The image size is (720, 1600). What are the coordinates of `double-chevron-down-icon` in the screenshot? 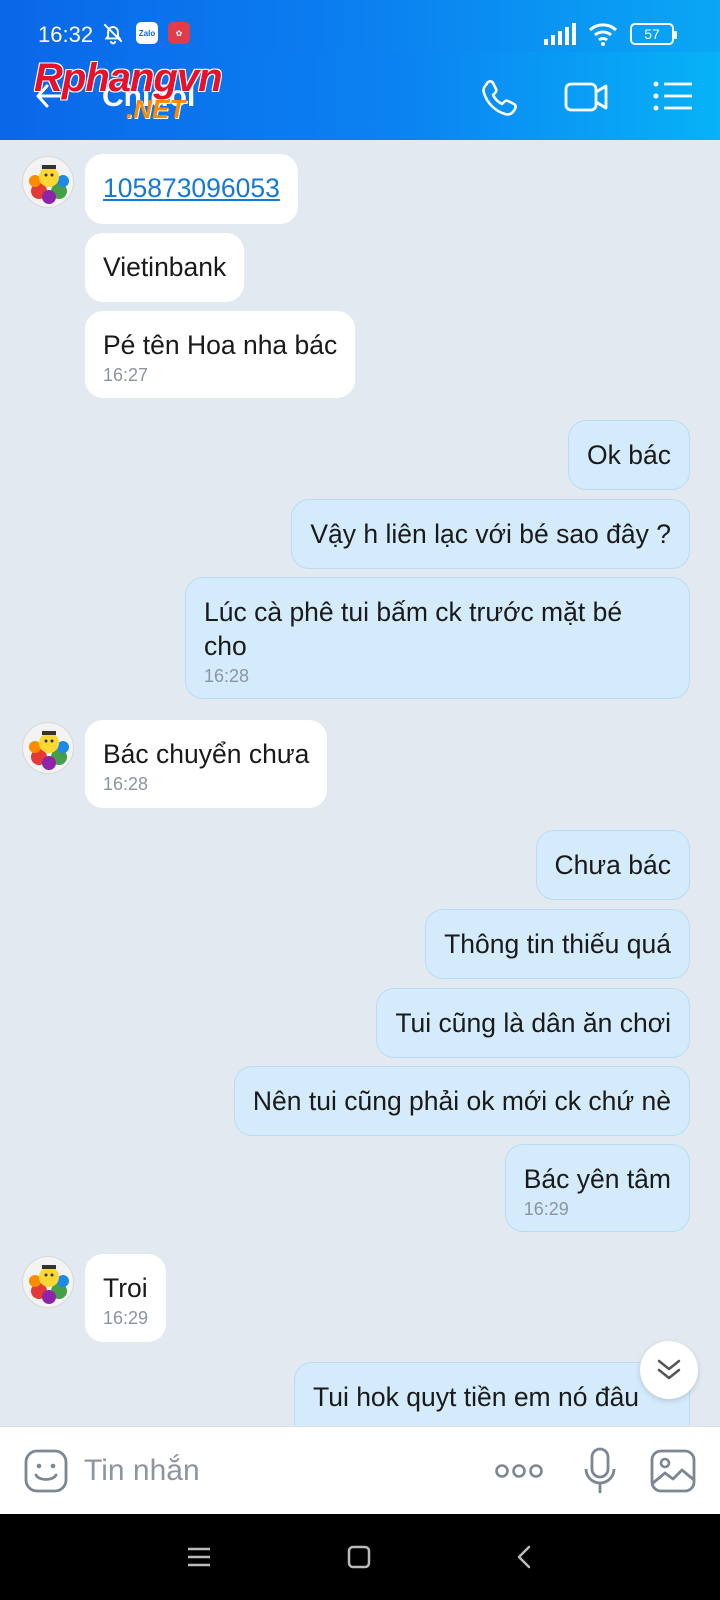 It's located at (669, 1369).